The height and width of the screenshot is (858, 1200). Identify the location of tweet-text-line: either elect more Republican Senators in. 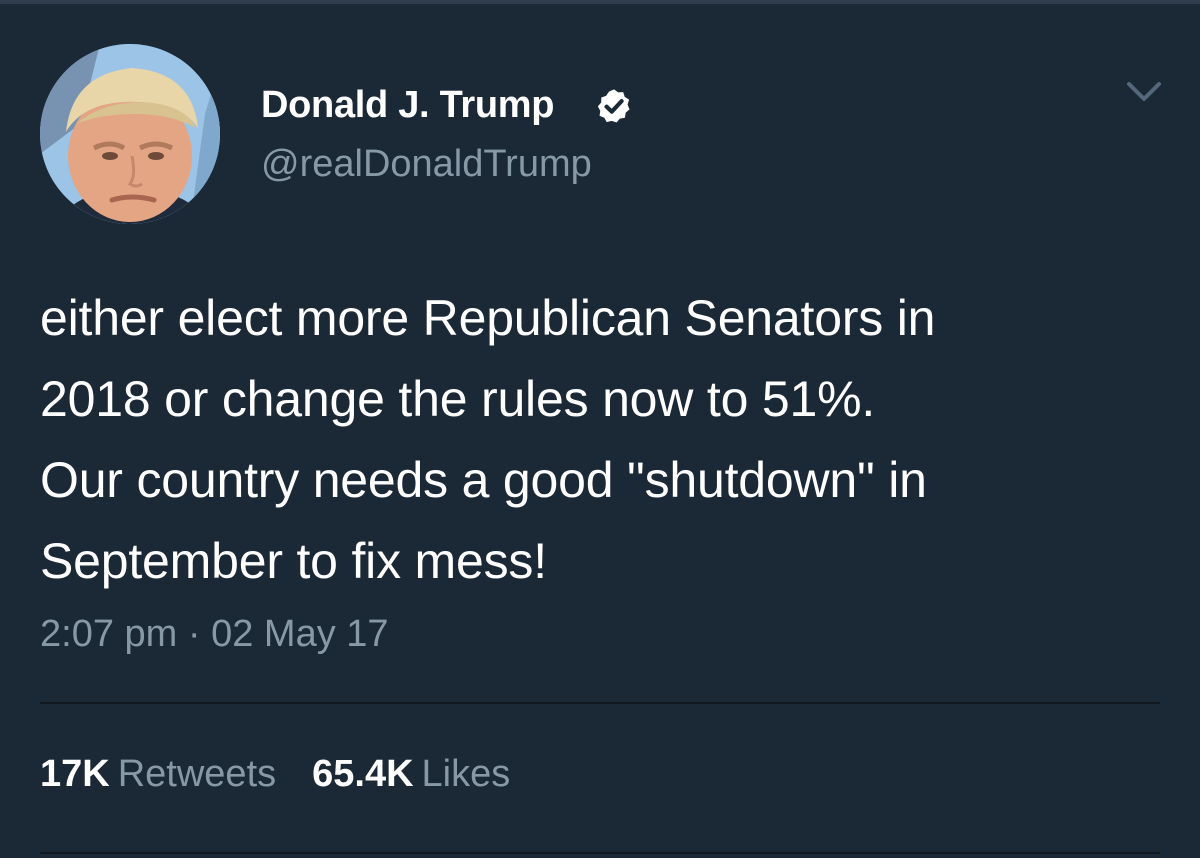
(488, 318).